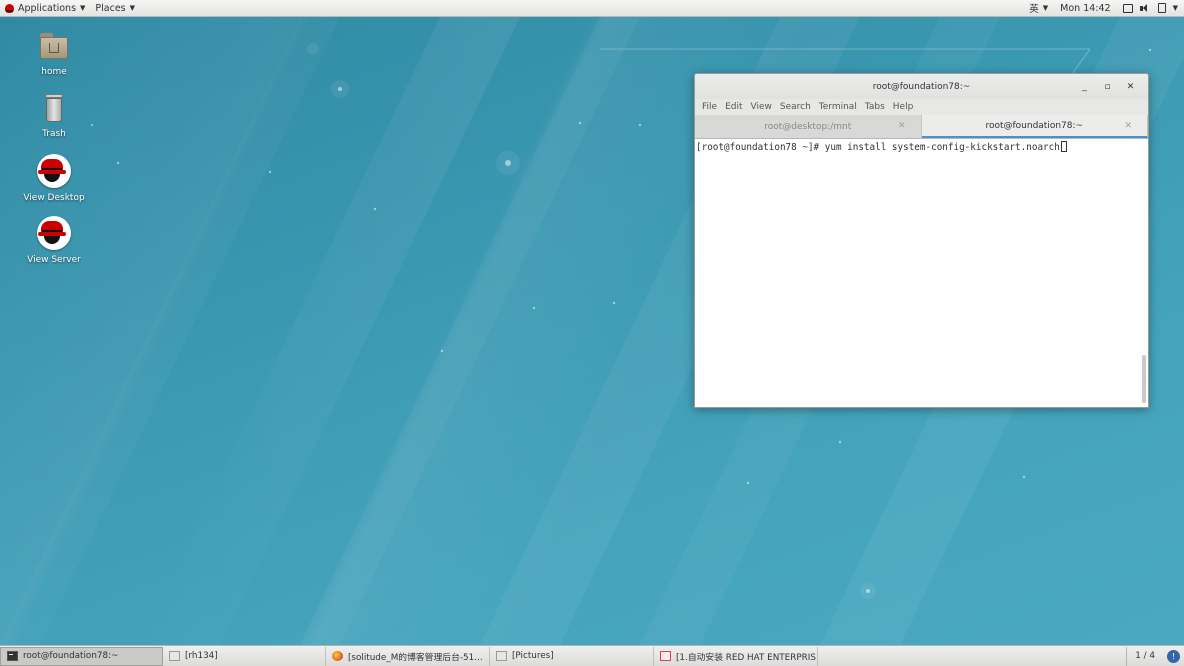  I want to click on system-tray: ▼, so click(1150, 8).